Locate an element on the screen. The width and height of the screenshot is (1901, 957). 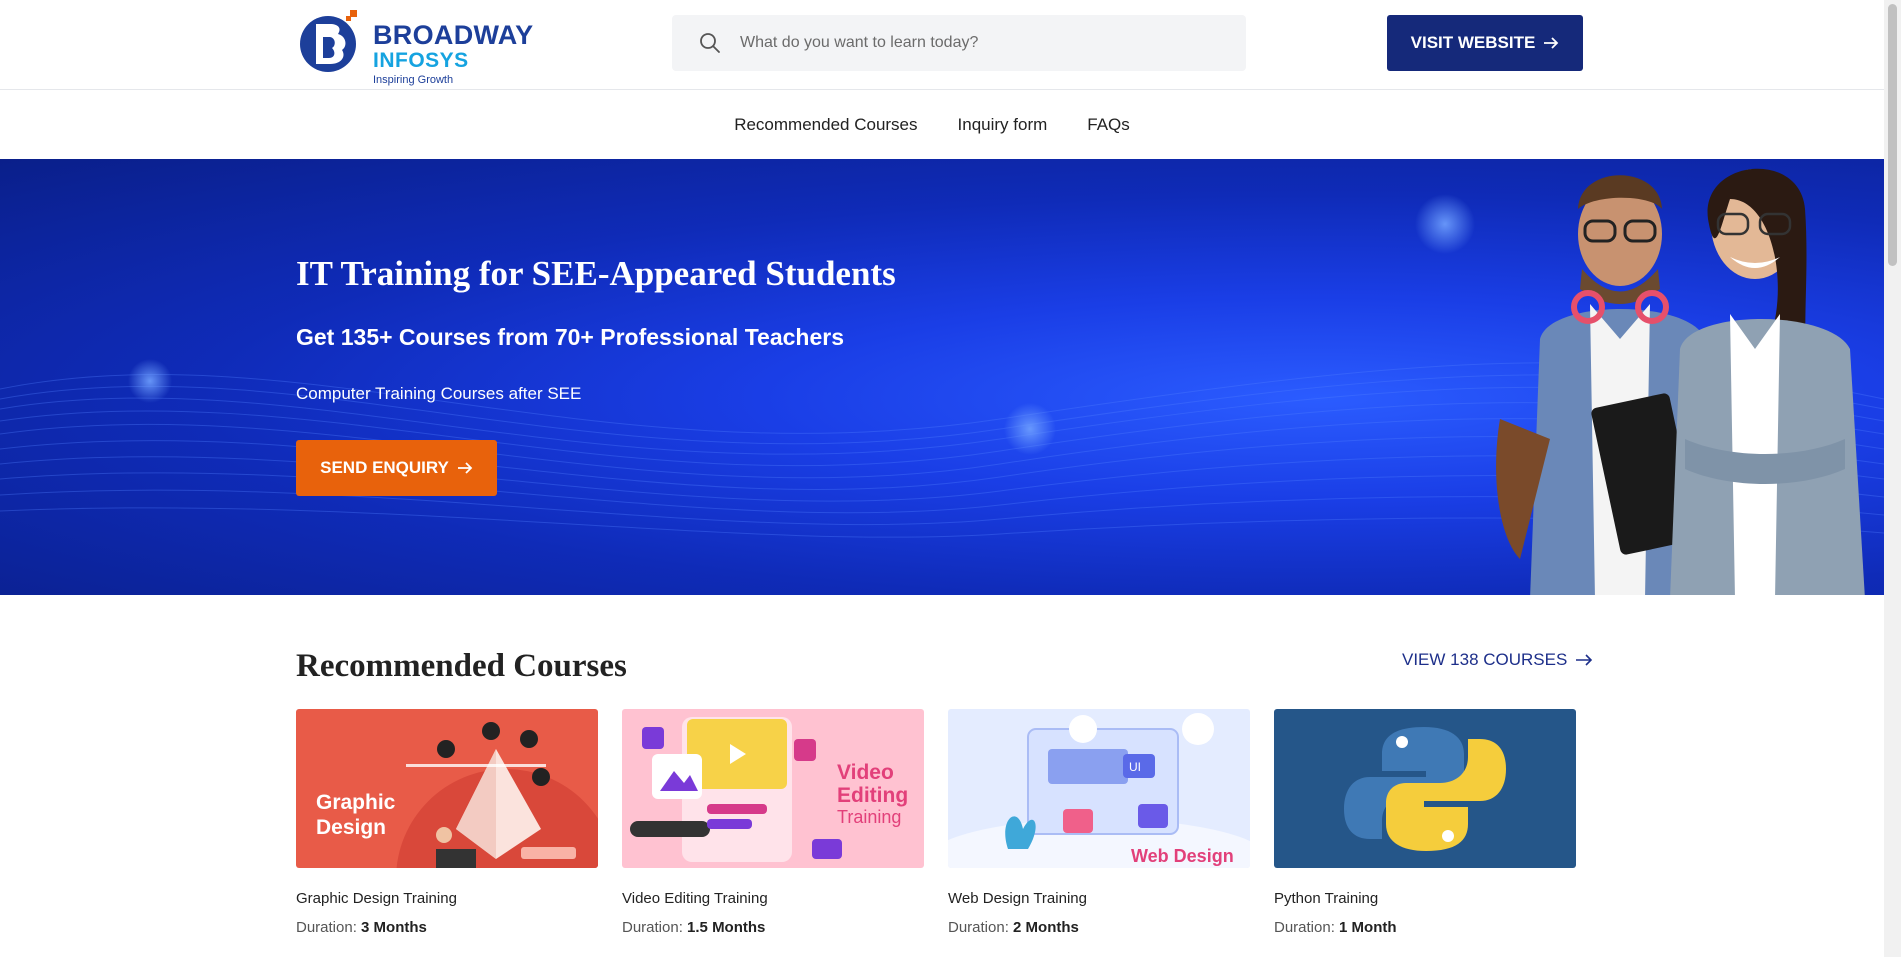
nav-item-inquiry-form: Inquiry form is located at coordinates (1003, 125).